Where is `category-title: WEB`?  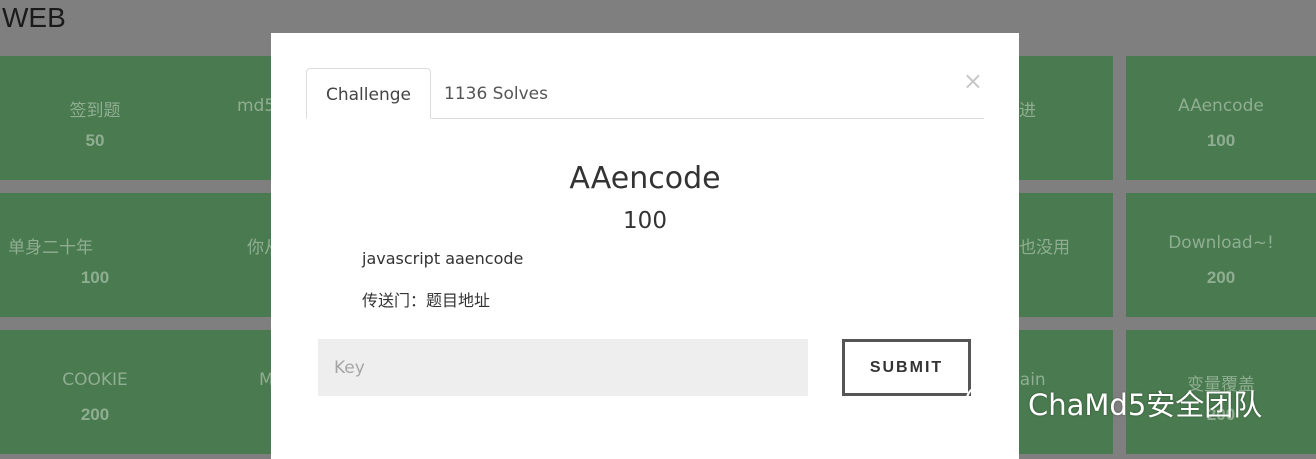
category-title: WEB is located at coordinates (34, 17).